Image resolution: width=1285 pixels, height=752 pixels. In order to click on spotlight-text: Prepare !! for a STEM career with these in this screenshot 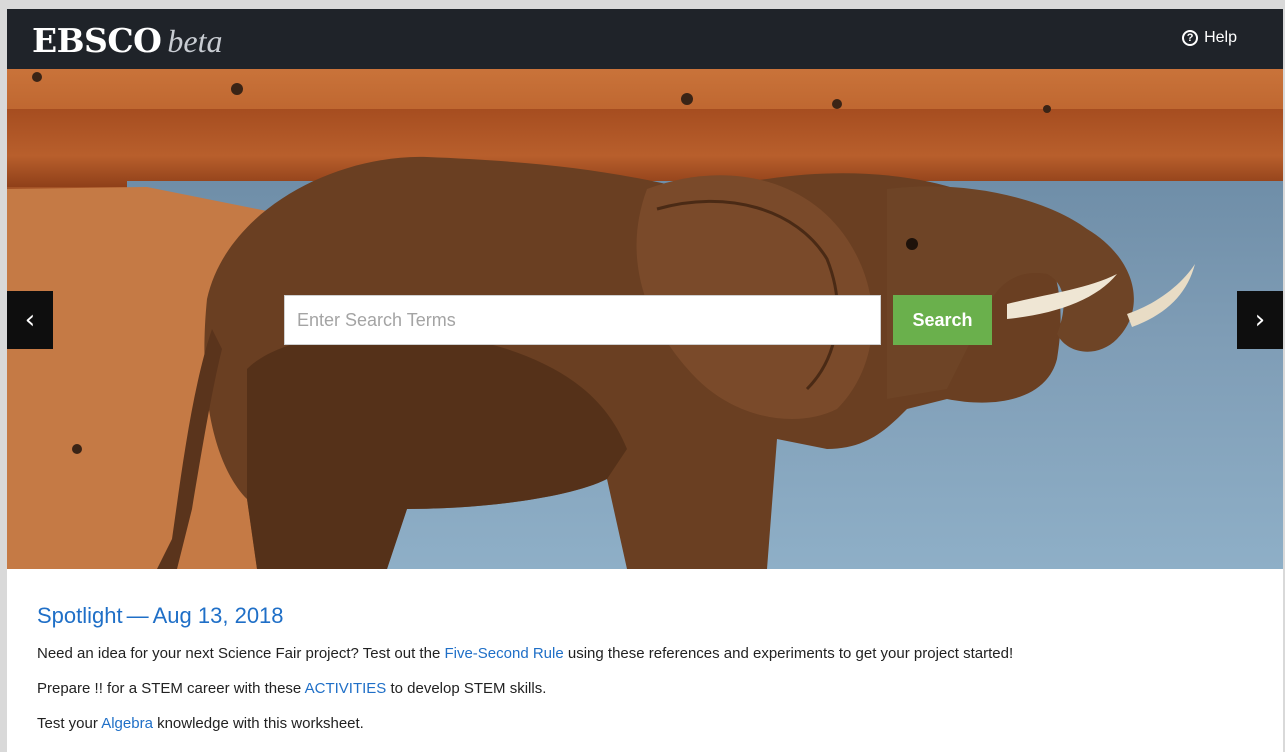, I will do `click(171, 688)`.